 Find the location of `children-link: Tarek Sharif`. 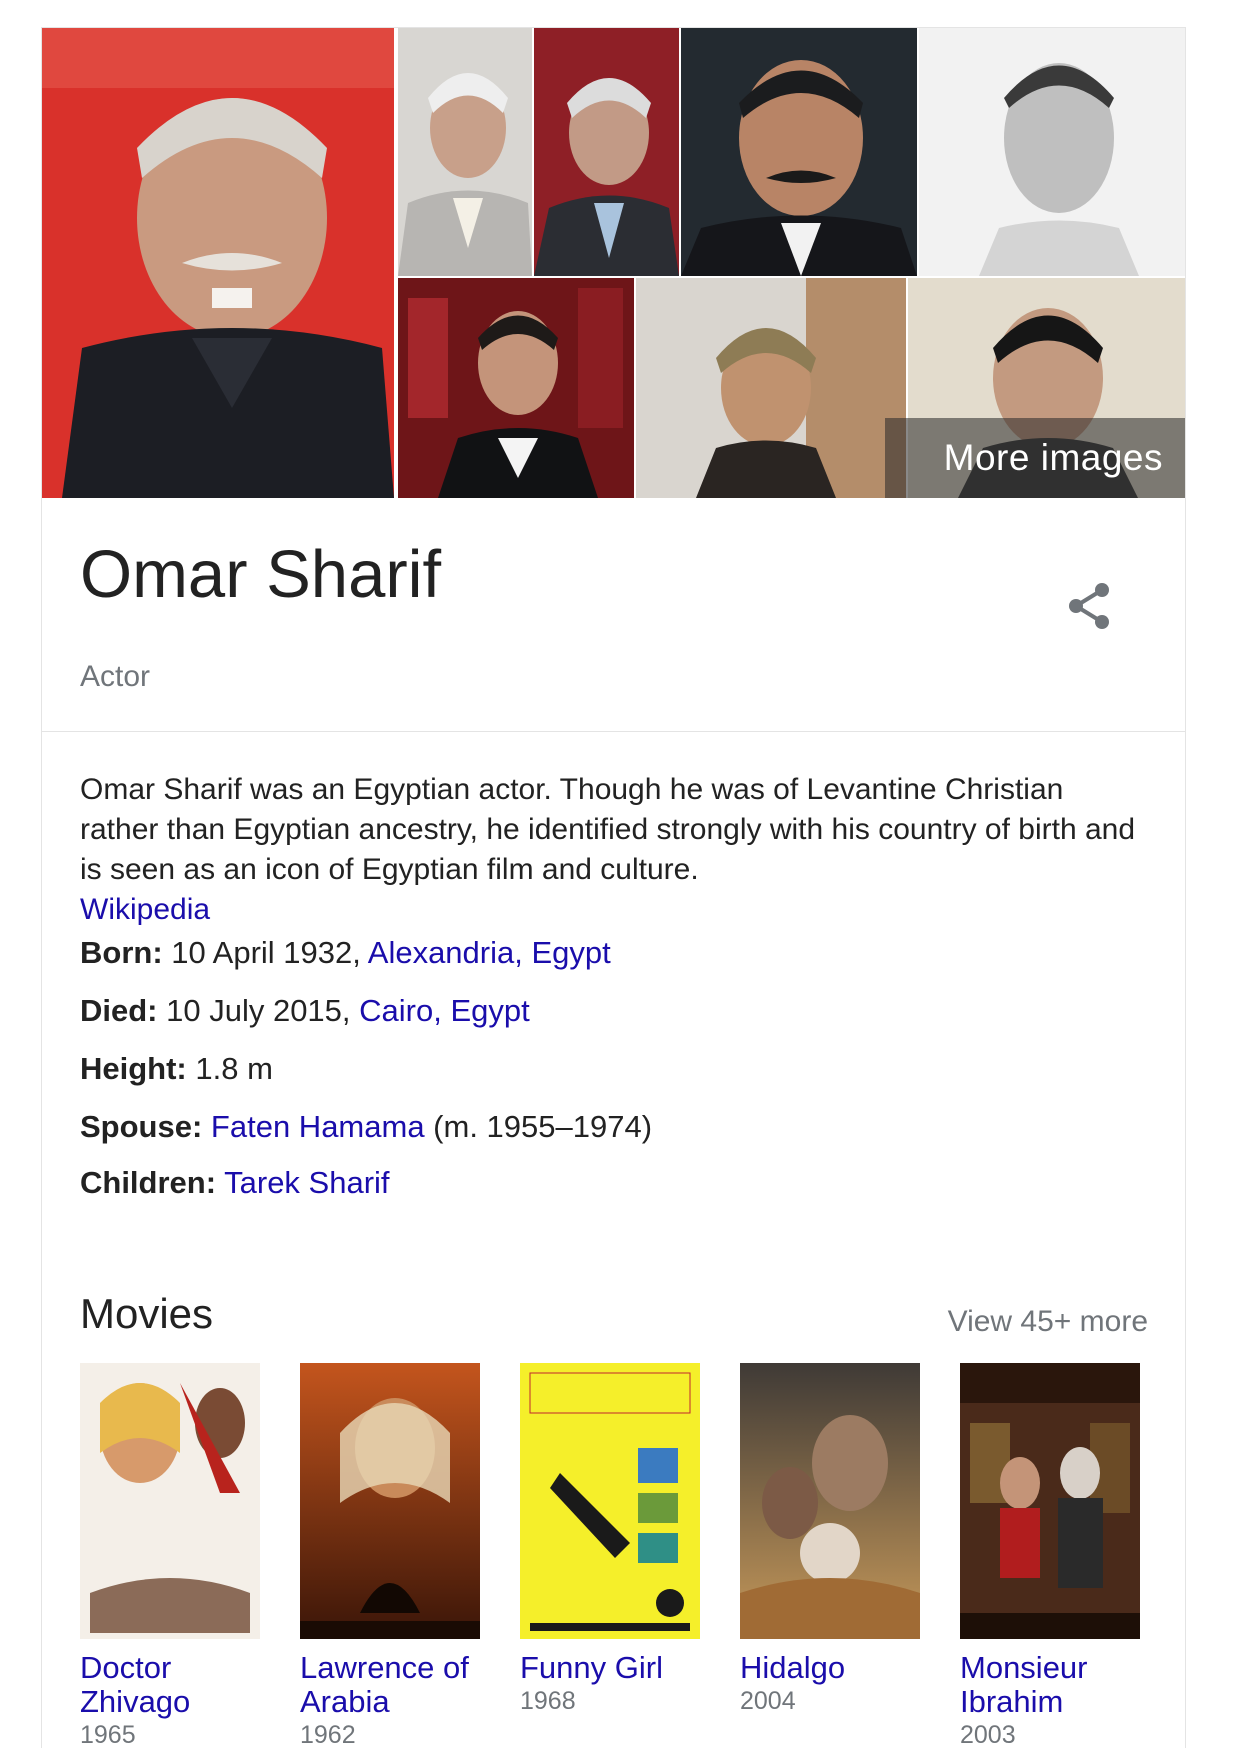

children-link: Tarek Sharif is located at coordinates (306, 1182).